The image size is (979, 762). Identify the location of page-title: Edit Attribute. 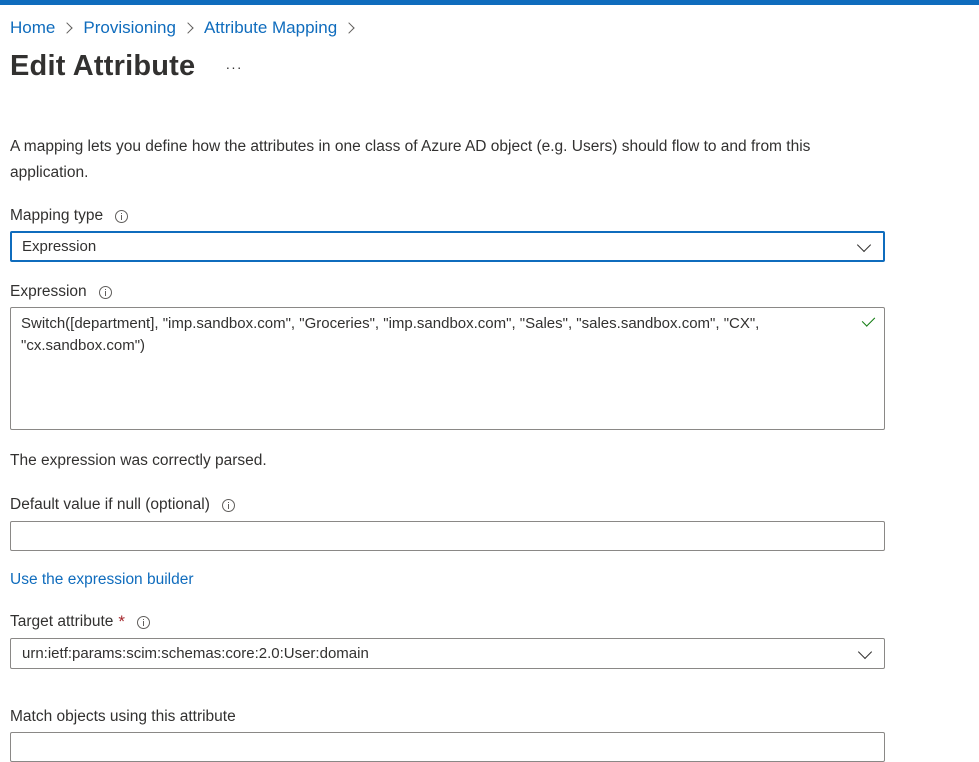
(103, 66).